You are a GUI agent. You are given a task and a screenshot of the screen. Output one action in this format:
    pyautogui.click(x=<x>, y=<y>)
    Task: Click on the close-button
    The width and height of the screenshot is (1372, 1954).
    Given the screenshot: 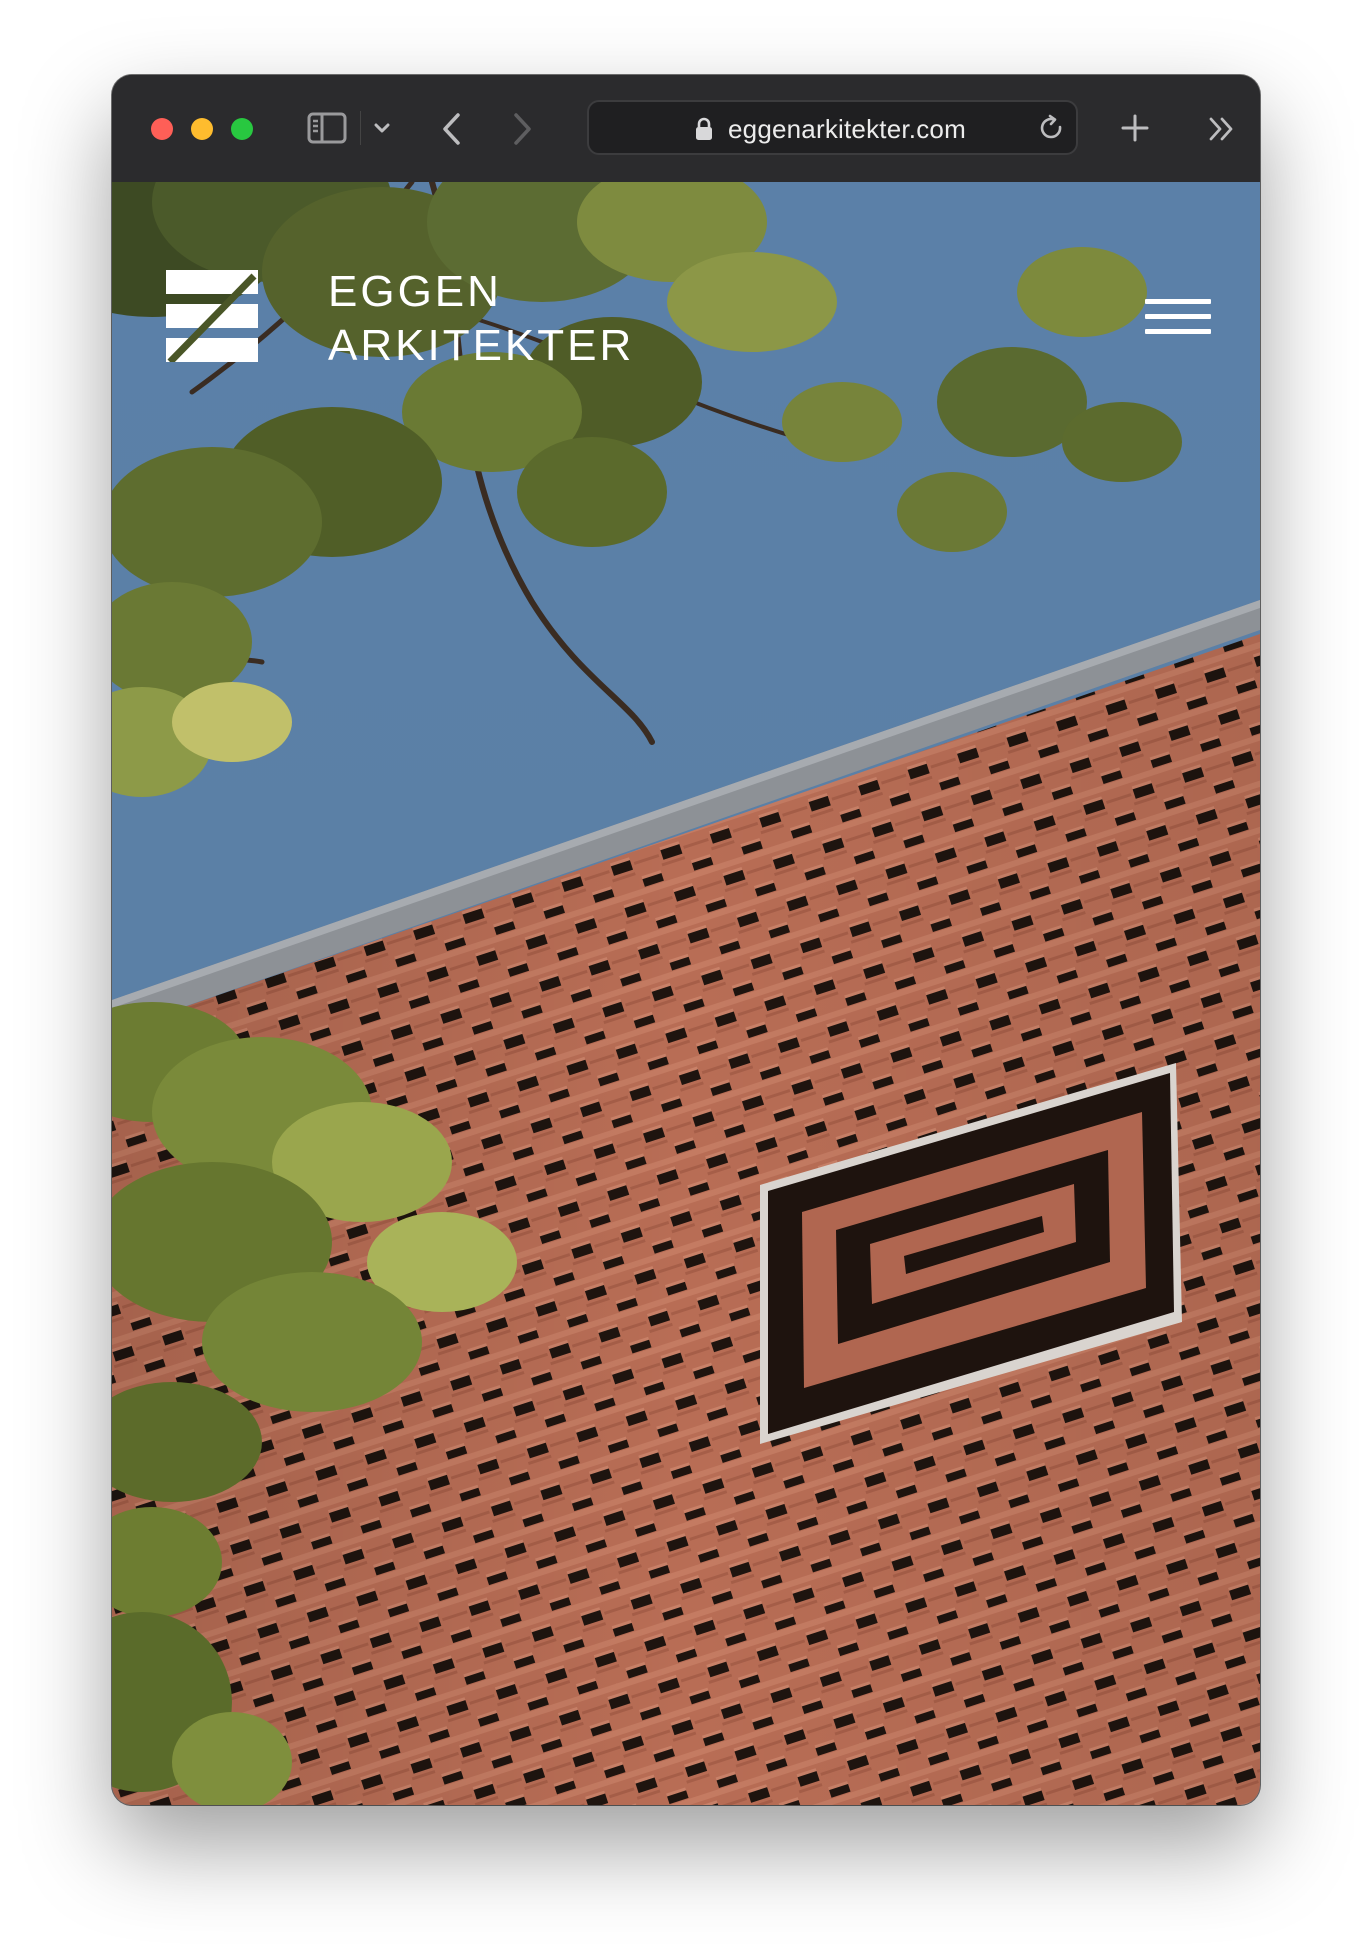 What is the action you would take?
    pyautogui.click(x=162, y=129)
    